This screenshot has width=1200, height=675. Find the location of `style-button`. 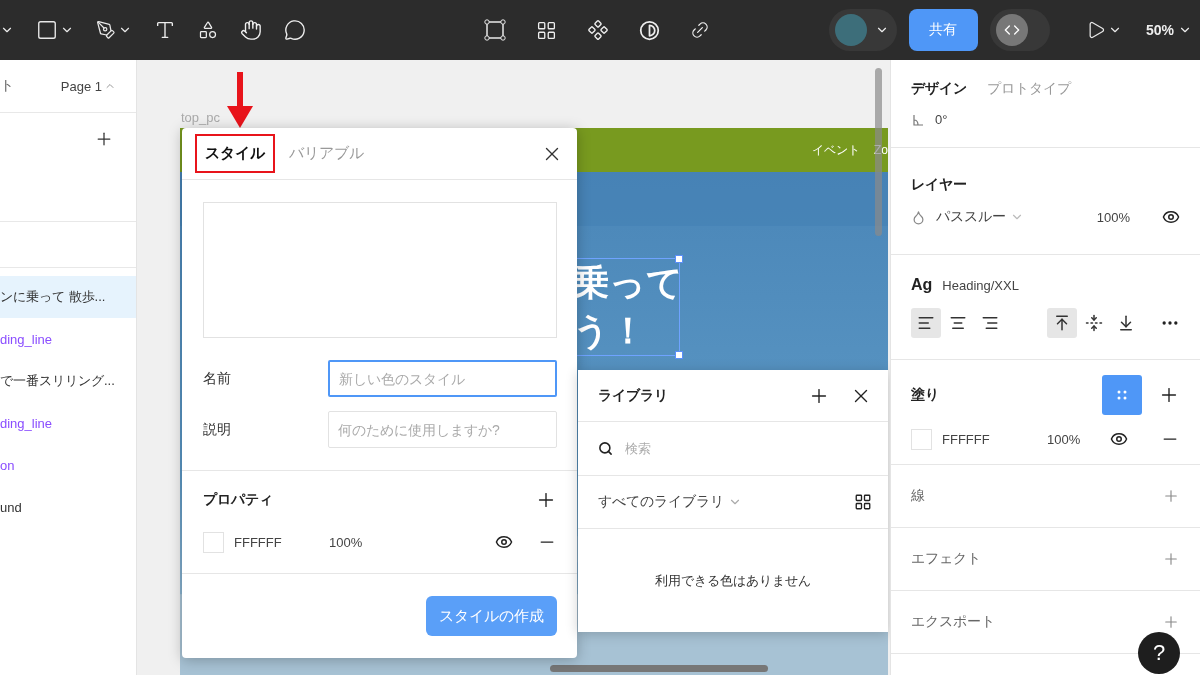

style-button is located at coordinates (1122, 394).